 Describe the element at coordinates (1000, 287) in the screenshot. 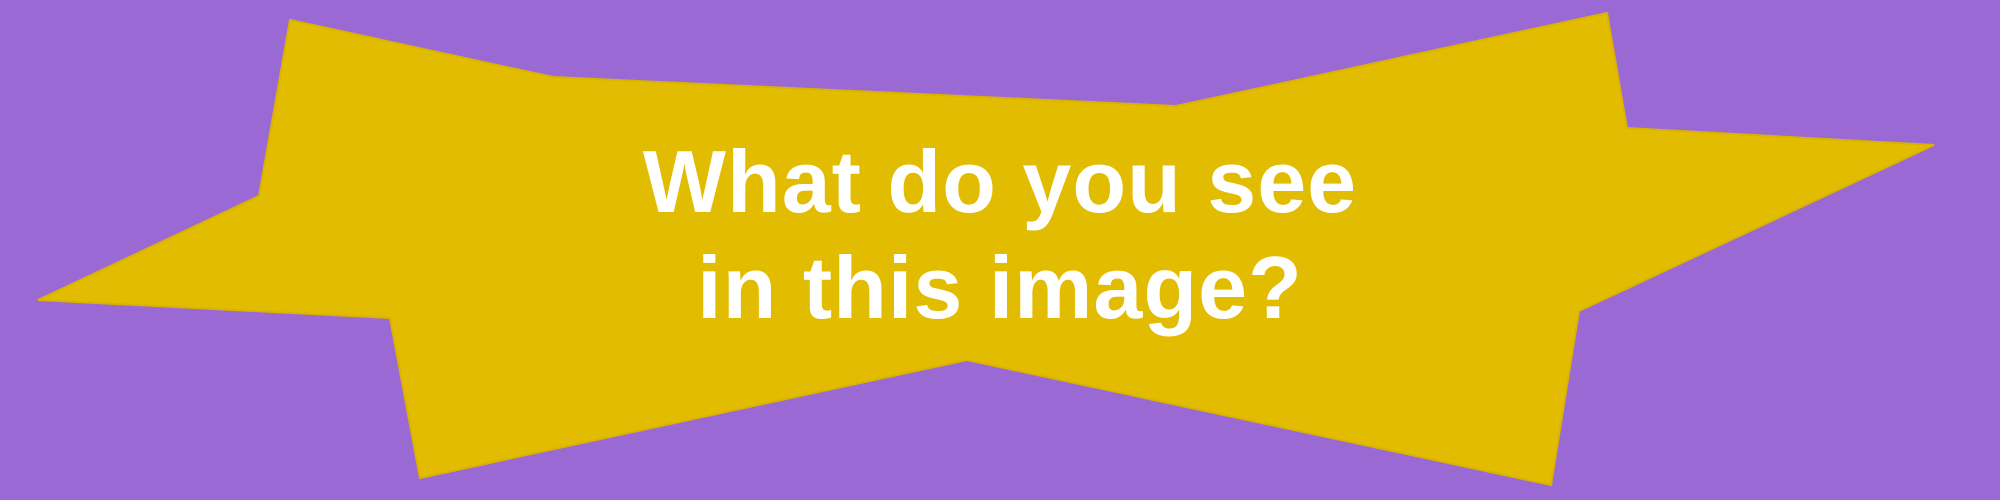

I see `question-line-2: in this image?` at that location.